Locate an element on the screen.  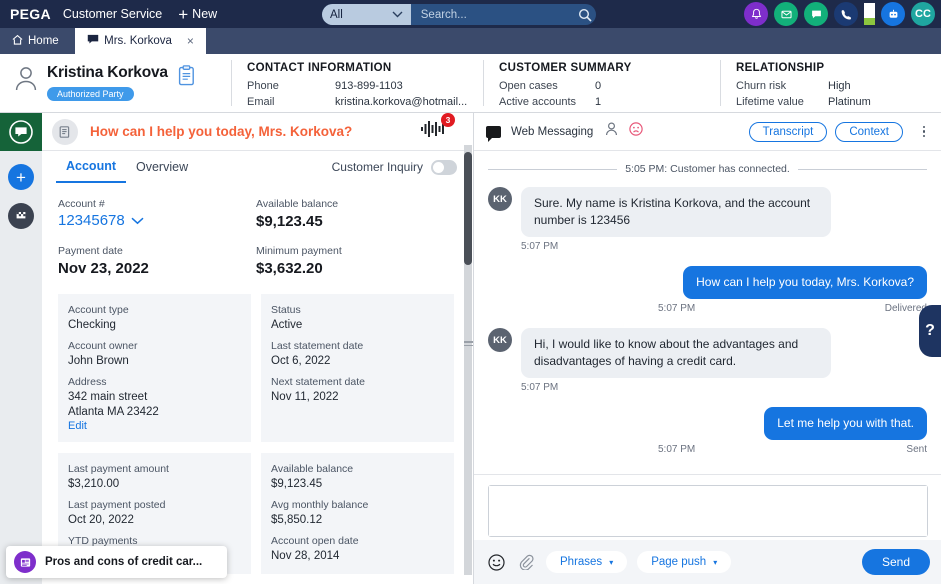
active-accounts-label: Active accounts is located at coordinates (538, 102).